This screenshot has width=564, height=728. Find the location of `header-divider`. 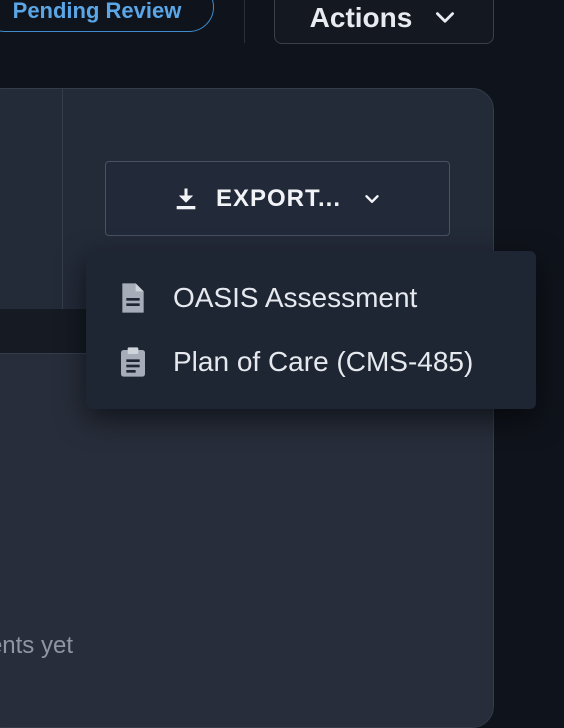

header-divider is located at coordinates (244, 21).